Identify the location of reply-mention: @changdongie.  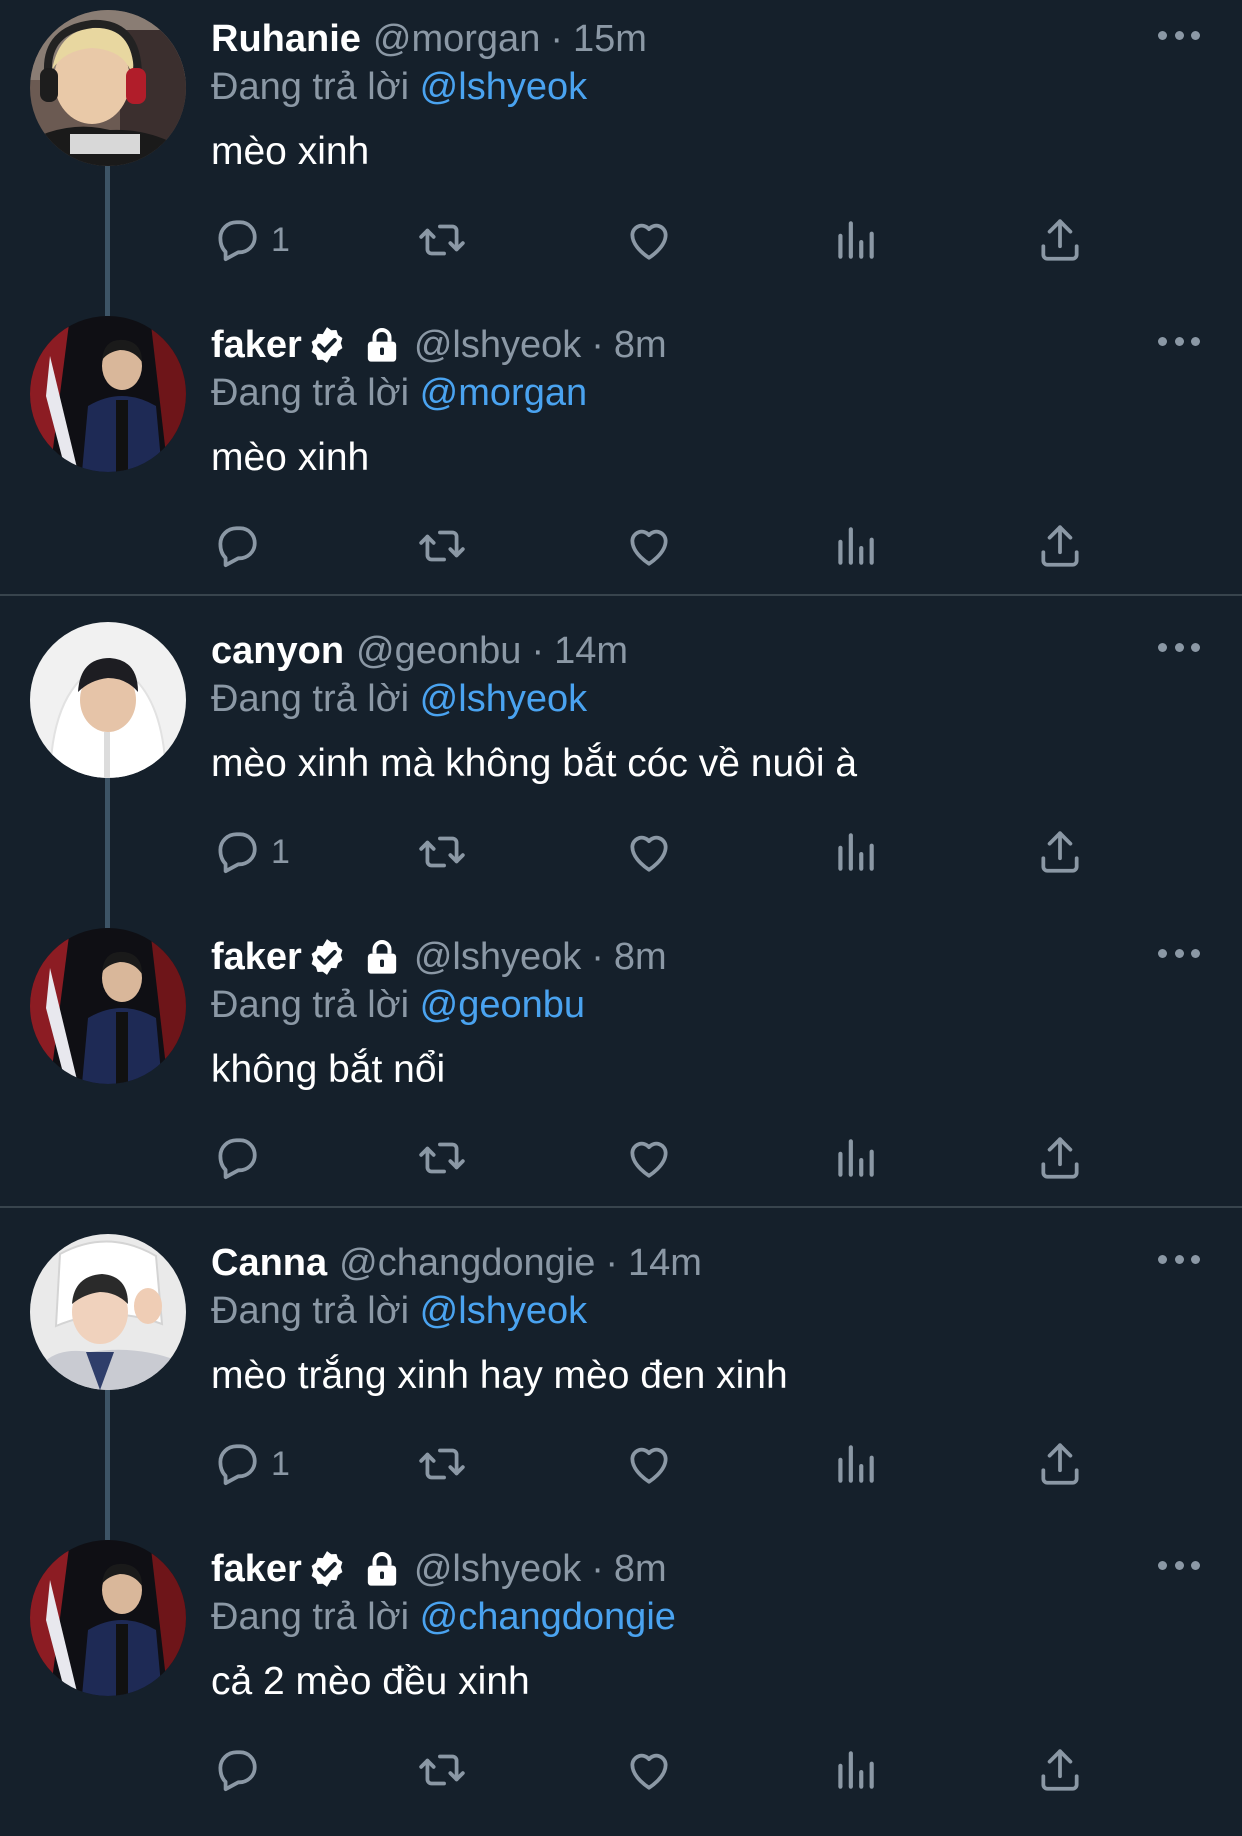
(548, 1617).